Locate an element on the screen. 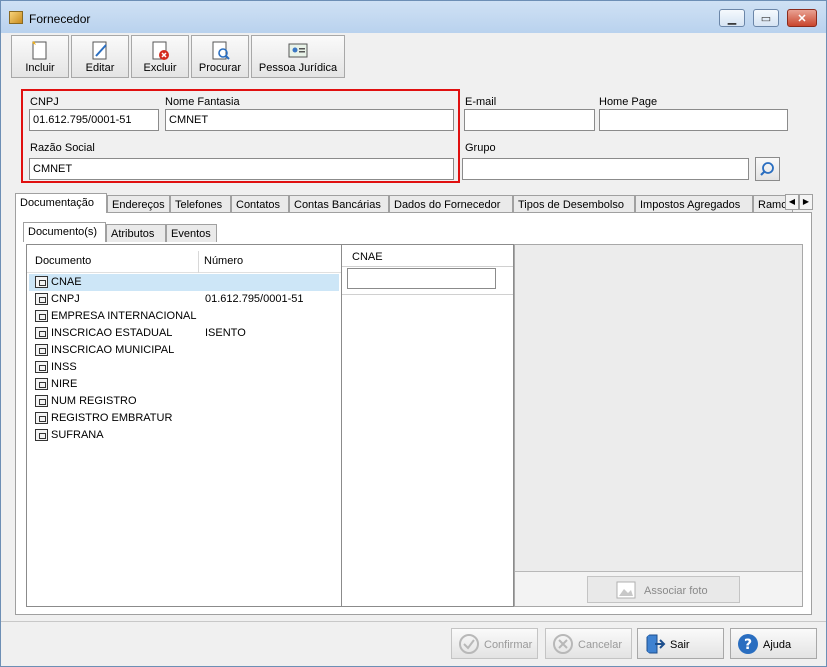  tab-dados-fornecedor: Dados do Fornecedor is located at coordinates (451, 204).